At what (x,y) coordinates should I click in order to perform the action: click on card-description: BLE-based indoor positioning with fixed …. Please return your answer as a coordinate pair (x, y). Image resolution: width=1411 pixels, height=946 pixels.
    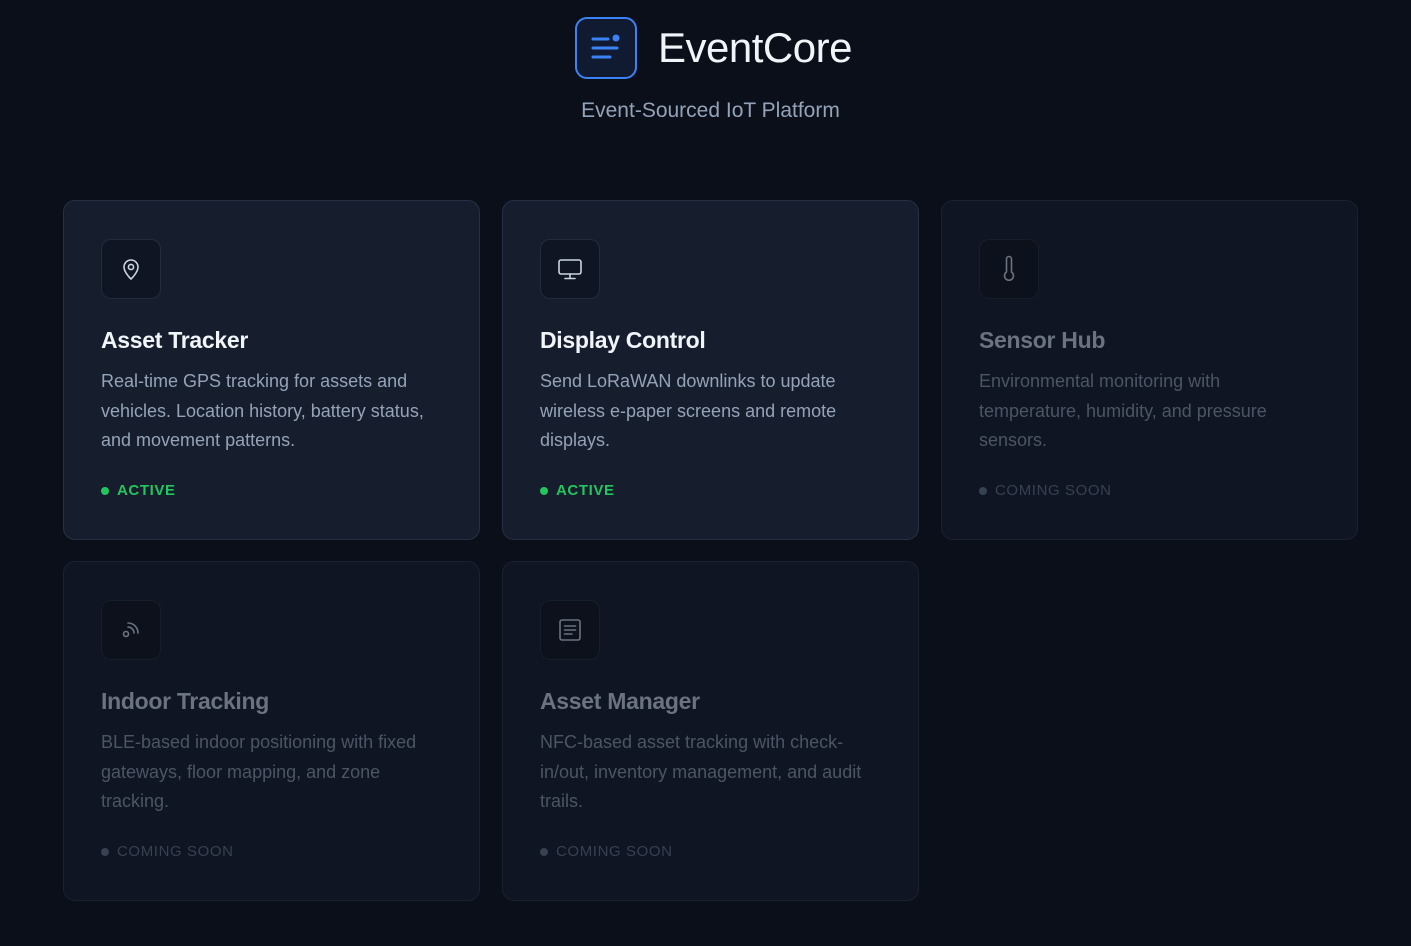
    Looking at the image, I should click on (259, 771).